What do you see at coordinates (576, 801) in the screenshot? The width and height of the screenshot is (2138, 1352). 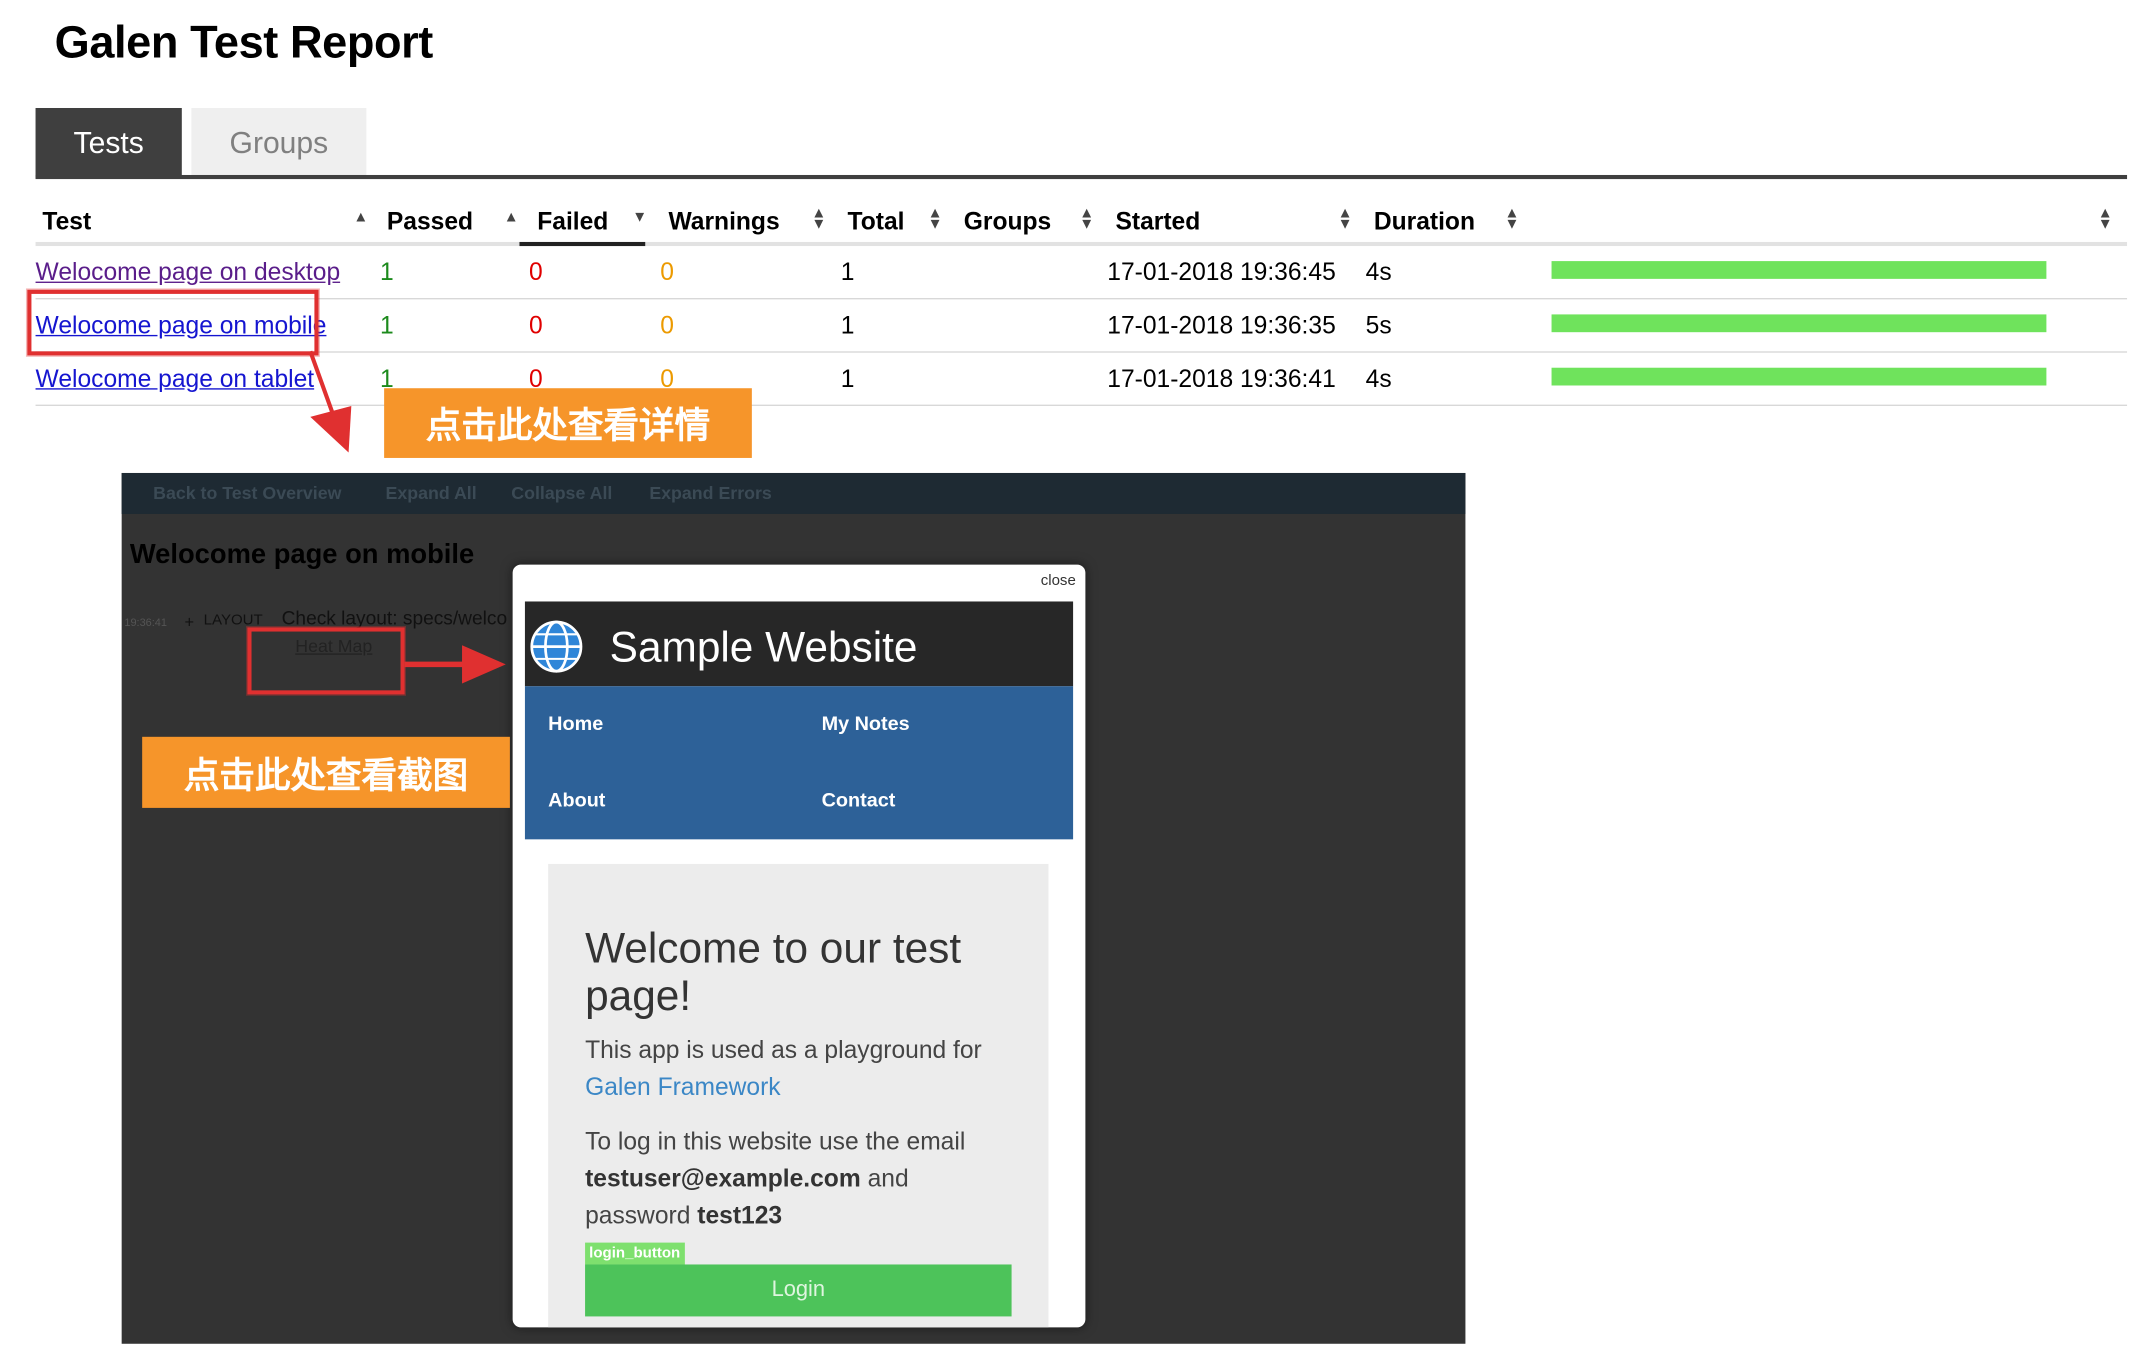 I see `nav-about: About` at bounding box center [576, 801].